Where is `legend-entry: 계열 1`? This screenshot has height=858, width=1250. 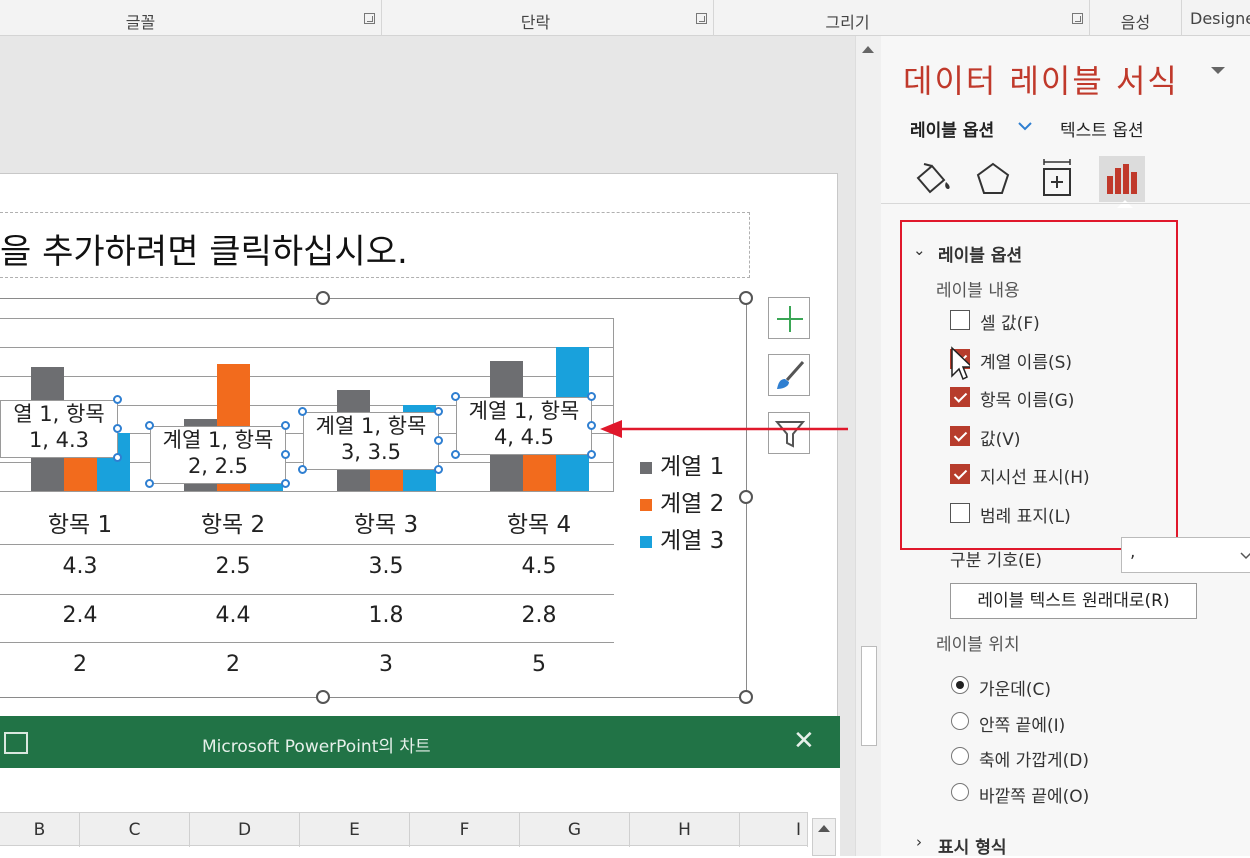
legend-entry: 계열 1 is located at coordinates (682, 463).